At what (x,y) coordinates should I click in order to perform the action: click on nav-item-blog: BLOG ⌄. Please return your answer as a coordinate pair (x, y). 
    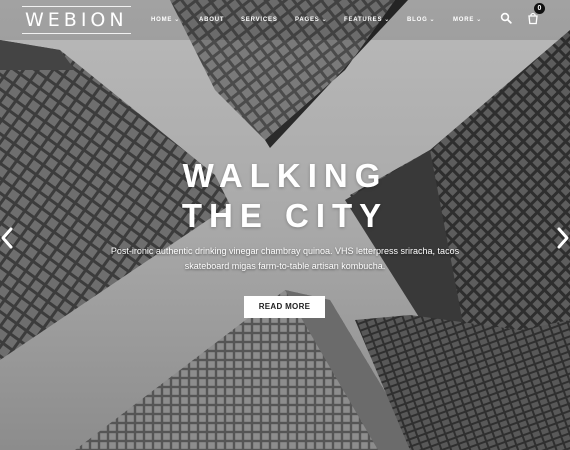
    Looking at the image, I should click on (421, 20).